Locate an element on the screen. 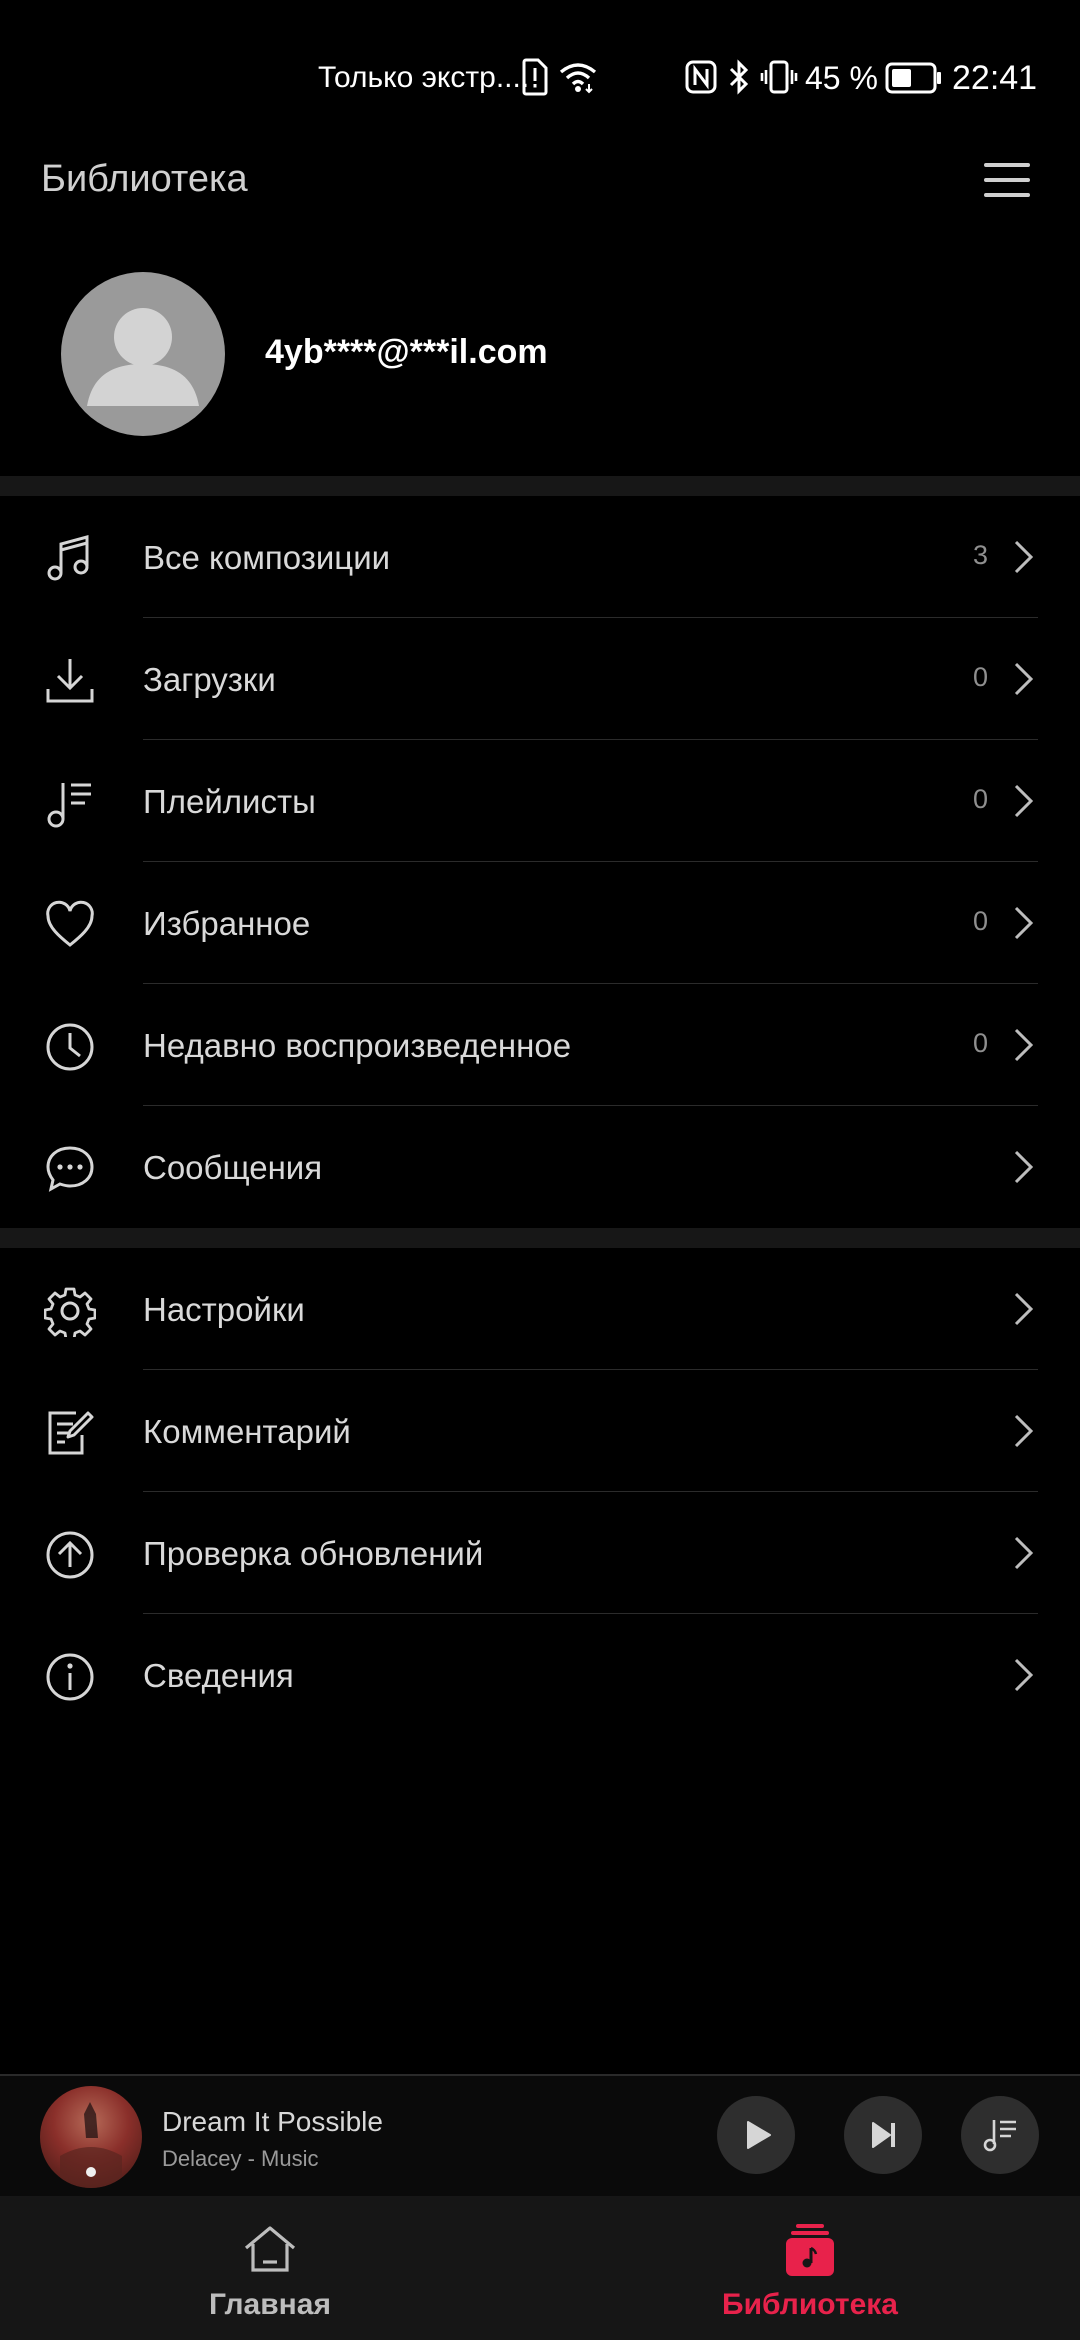 Image resolution: width=1080 pixels, height=2340 pixels. user-silhouette-icon is located at coordinates (143, 357).